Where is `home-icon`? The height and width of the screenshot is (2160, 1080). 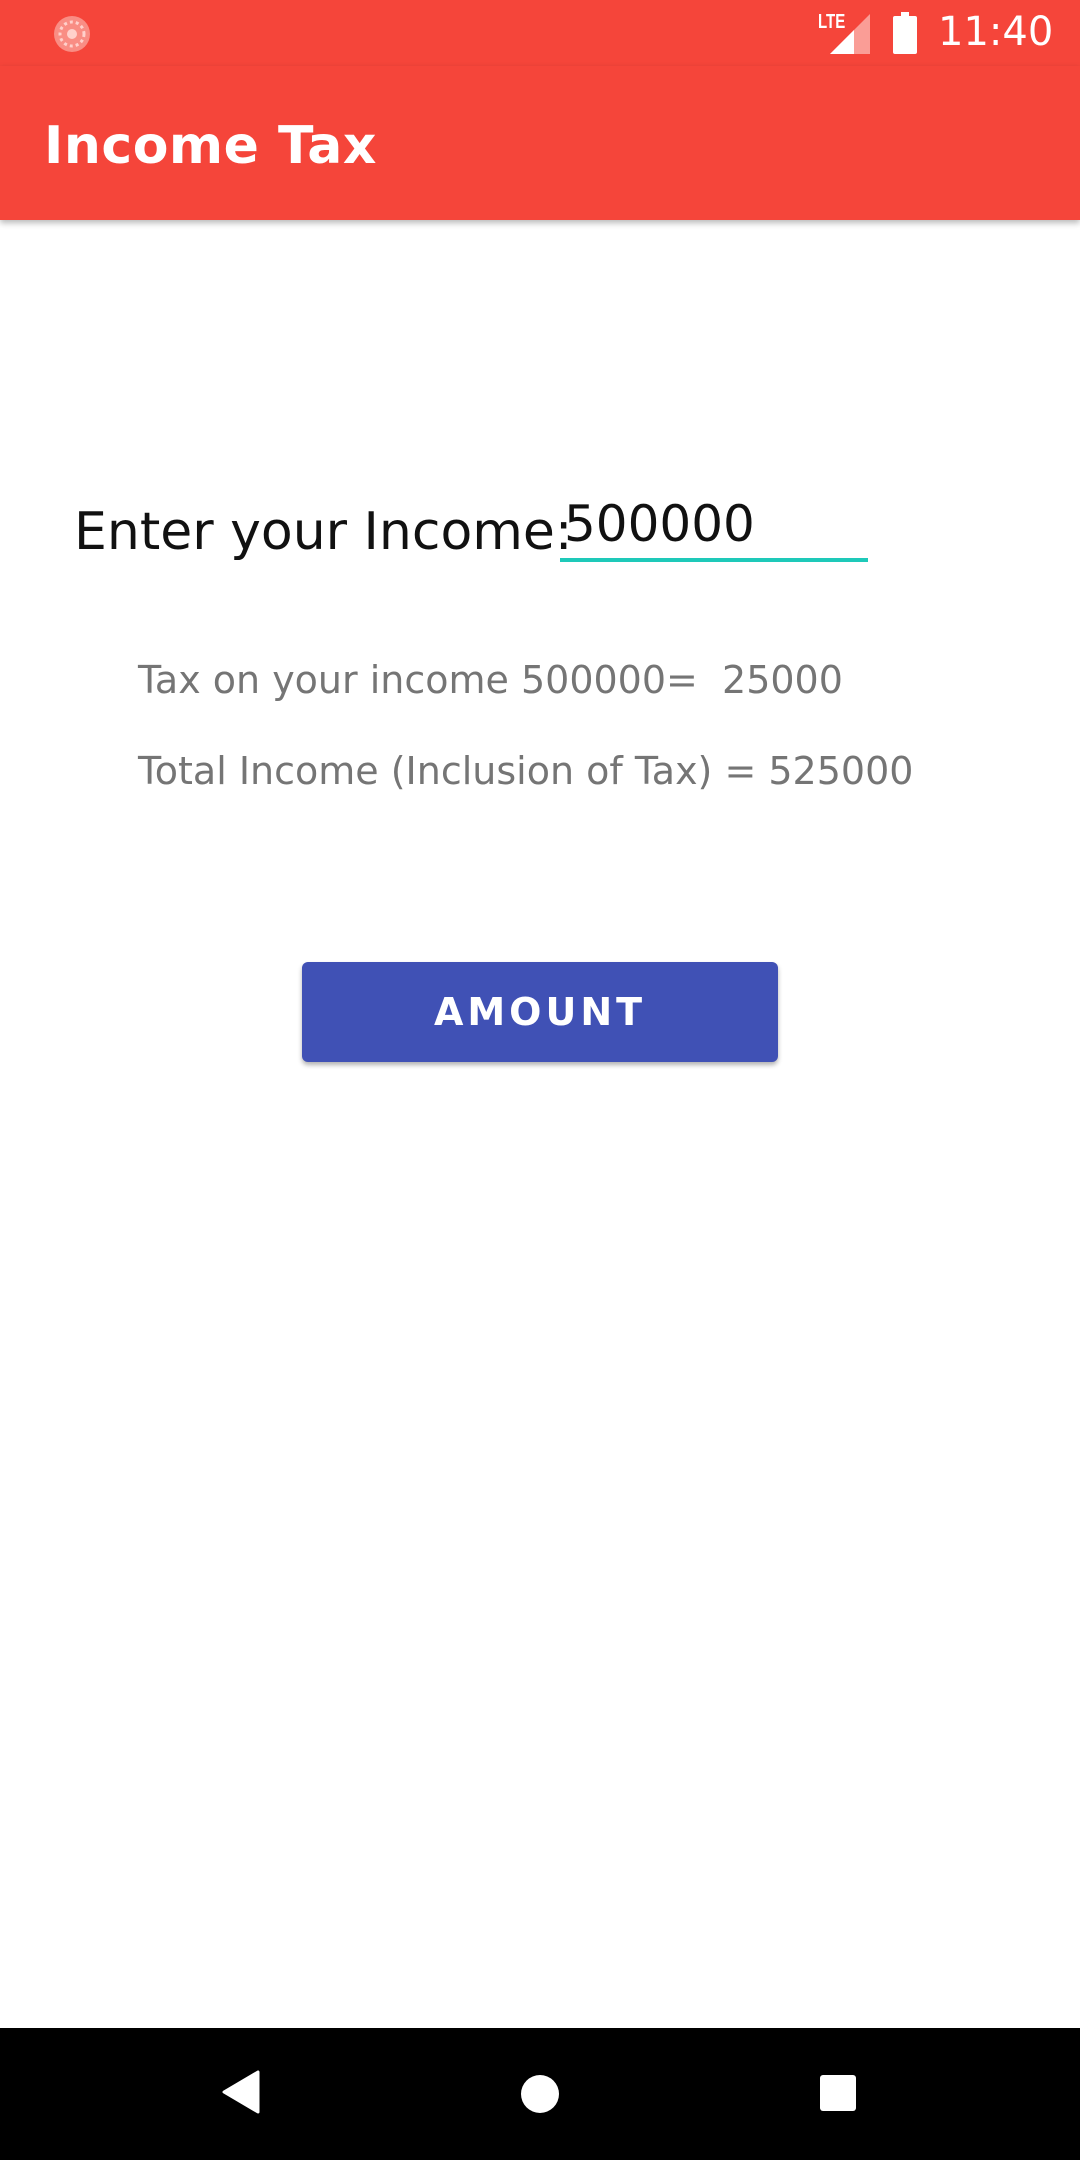
home-icon is located at coordinates (540, 2096).